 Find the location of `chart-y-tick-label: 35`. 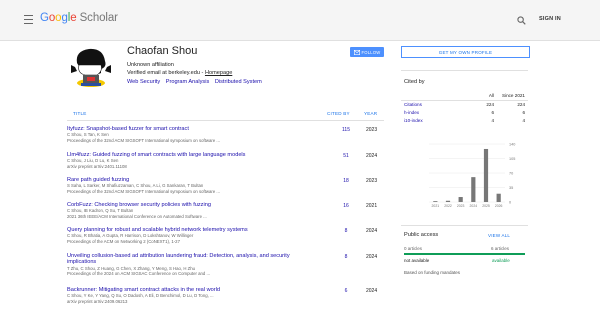

chart-y-tick-label: 35 is located at coordinates (511, 188).